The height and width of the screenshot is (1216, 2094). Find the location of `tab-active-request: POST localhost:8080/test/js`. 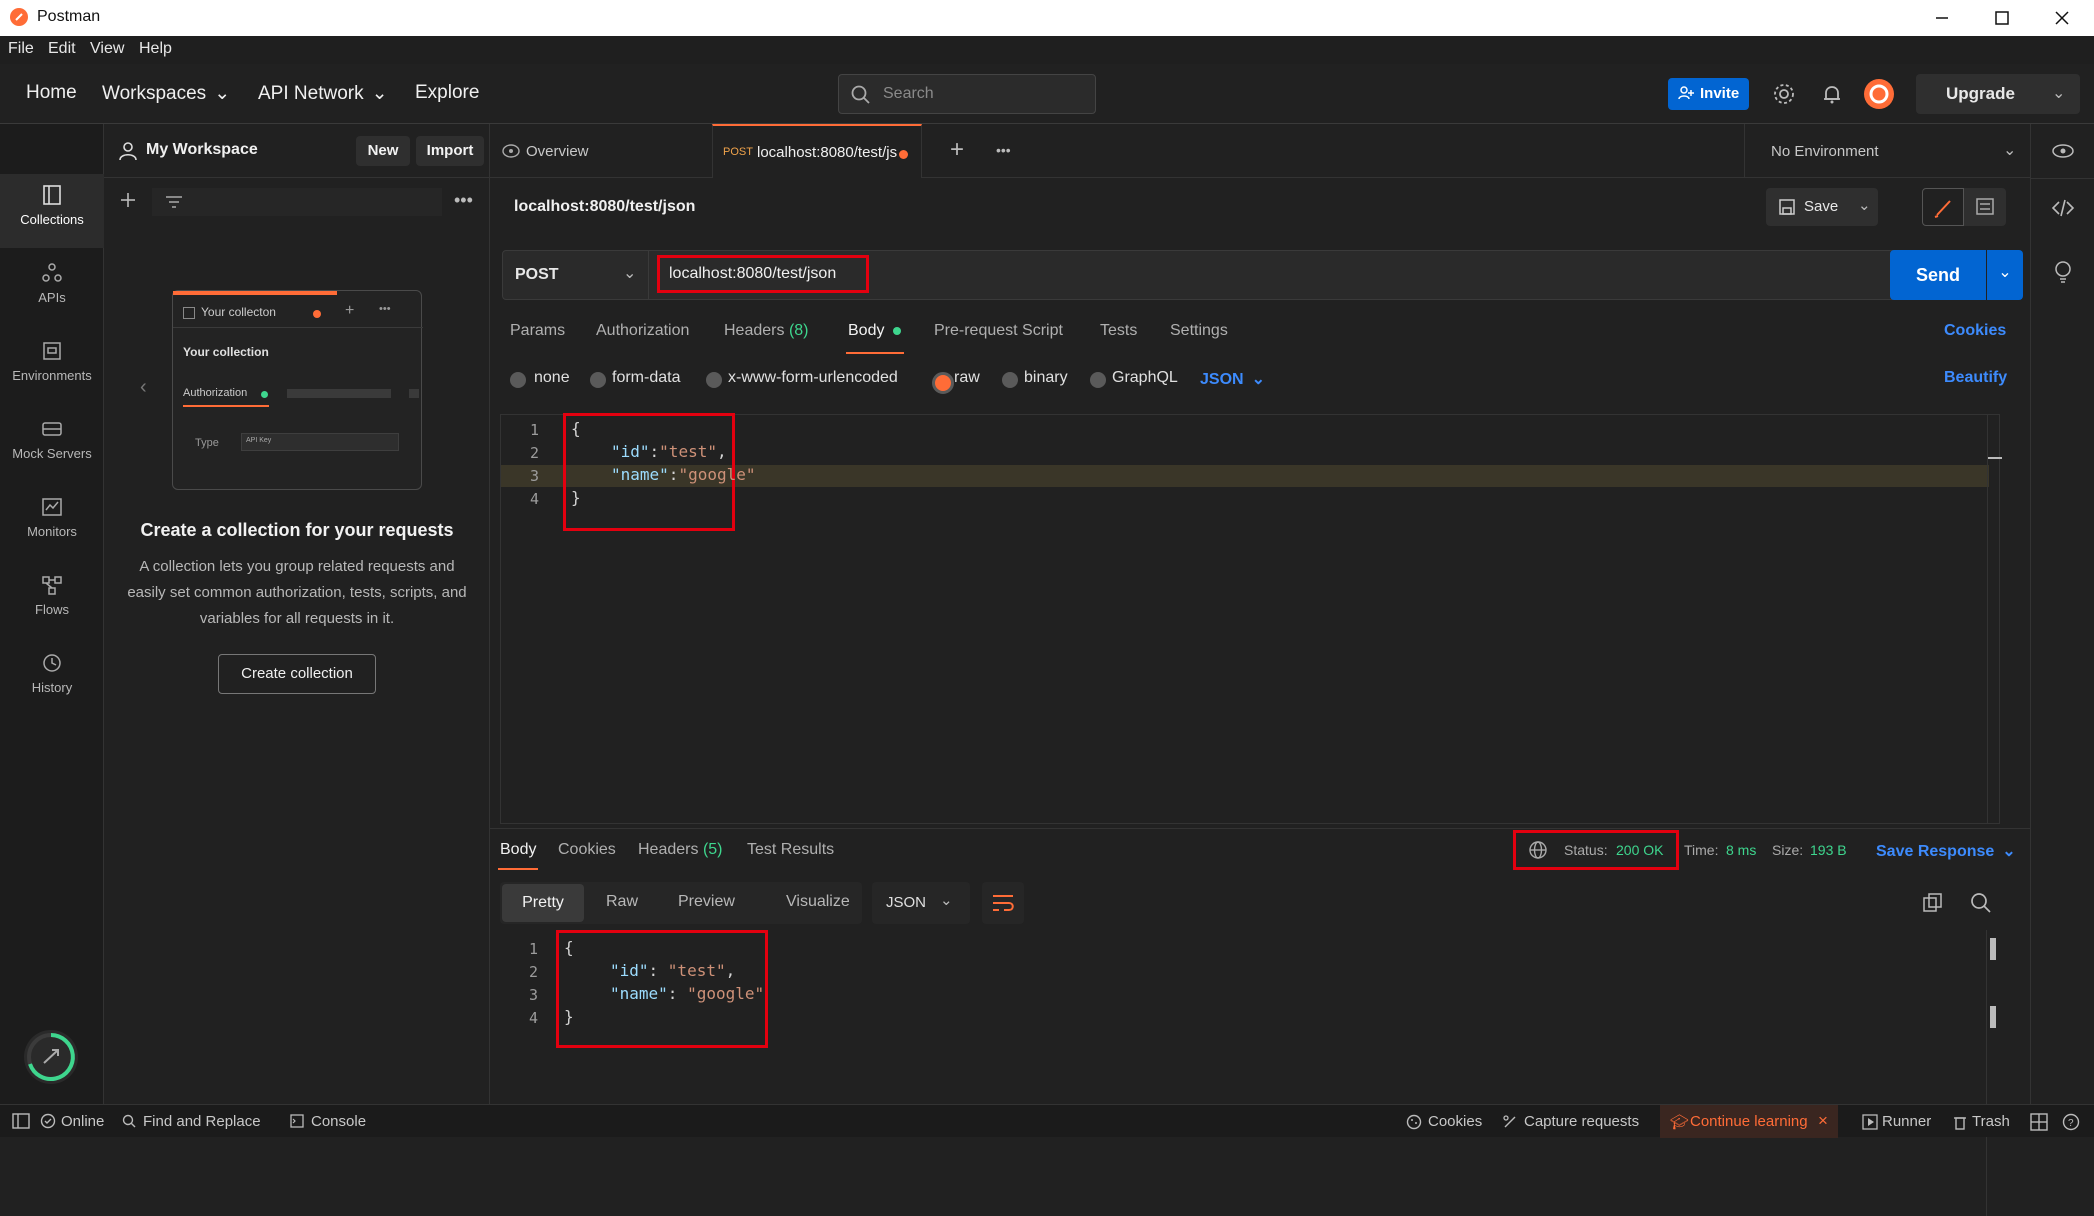

tab-active-request: POST localhost:8080/test/js is located at coordinates (817, 151).